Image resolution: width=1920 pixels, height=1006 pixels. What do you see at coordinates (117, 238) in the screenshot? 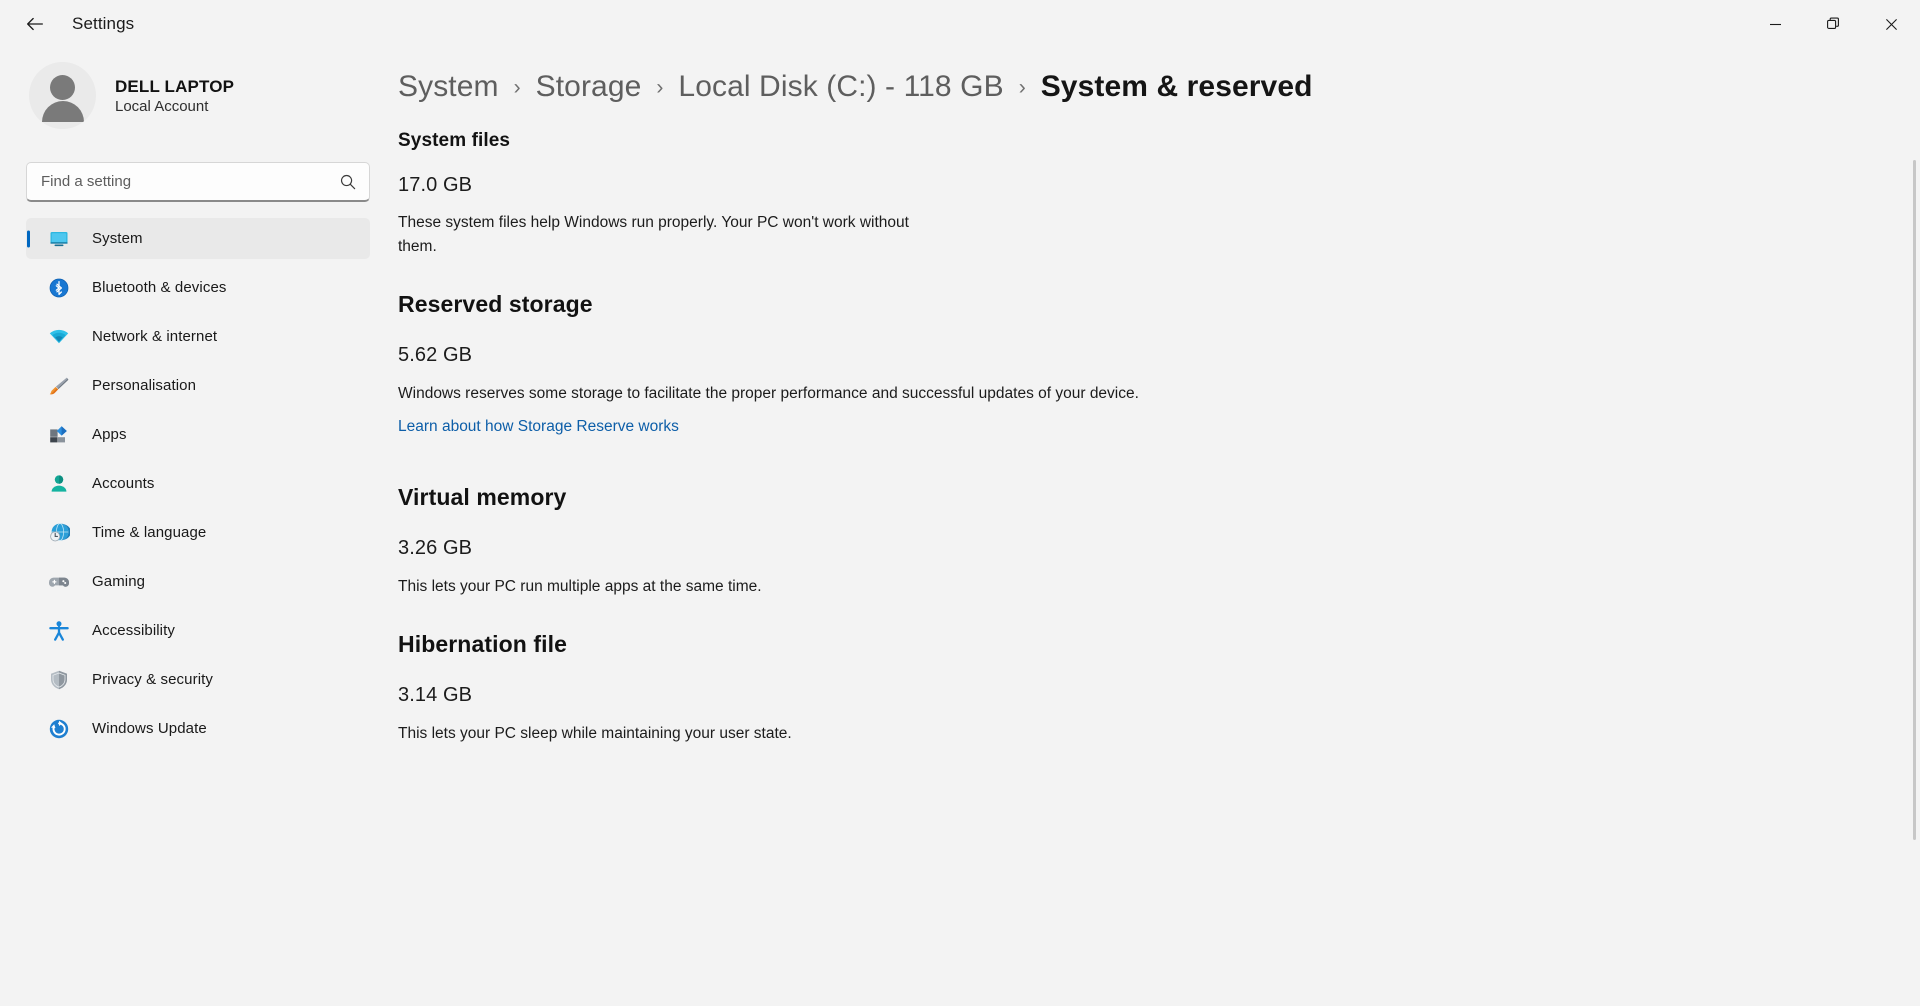
I see `sidebar-item-label: System` at bounding box center [117, 238].